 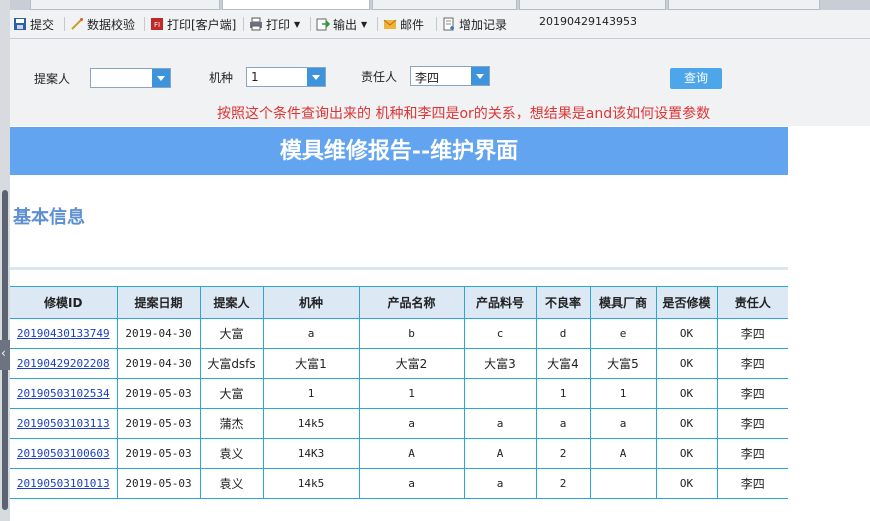 What do you see at coordinates (563, 393) in the screenshot?
I see `table-cell: 1` at bounding box center [563, 393].